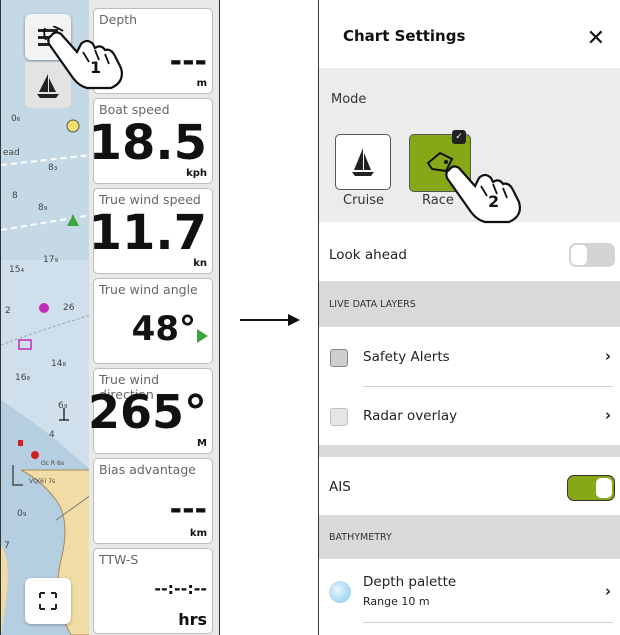 Image resolution: width=620 pixels, height=635 pixels. Describe the element at coordinates (340, 592) in the screenshot. I see `depth-palette-icon` at that location.